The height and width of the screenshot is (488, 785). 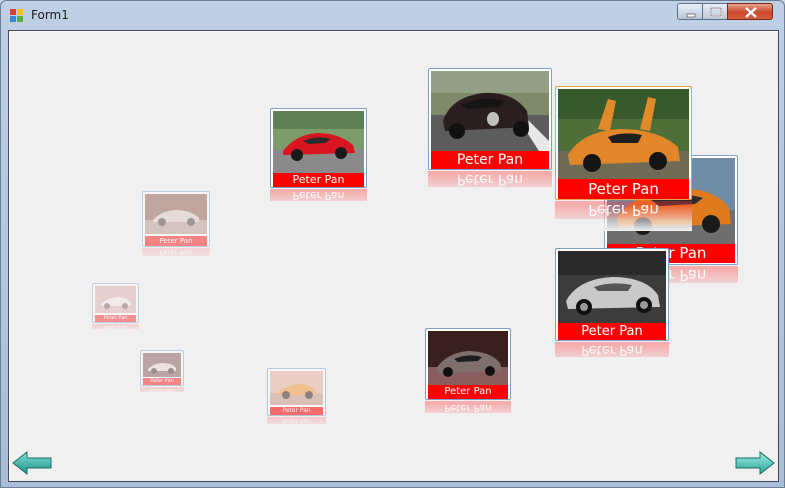 I want to click on close-icon, so click(x=751, y=12).